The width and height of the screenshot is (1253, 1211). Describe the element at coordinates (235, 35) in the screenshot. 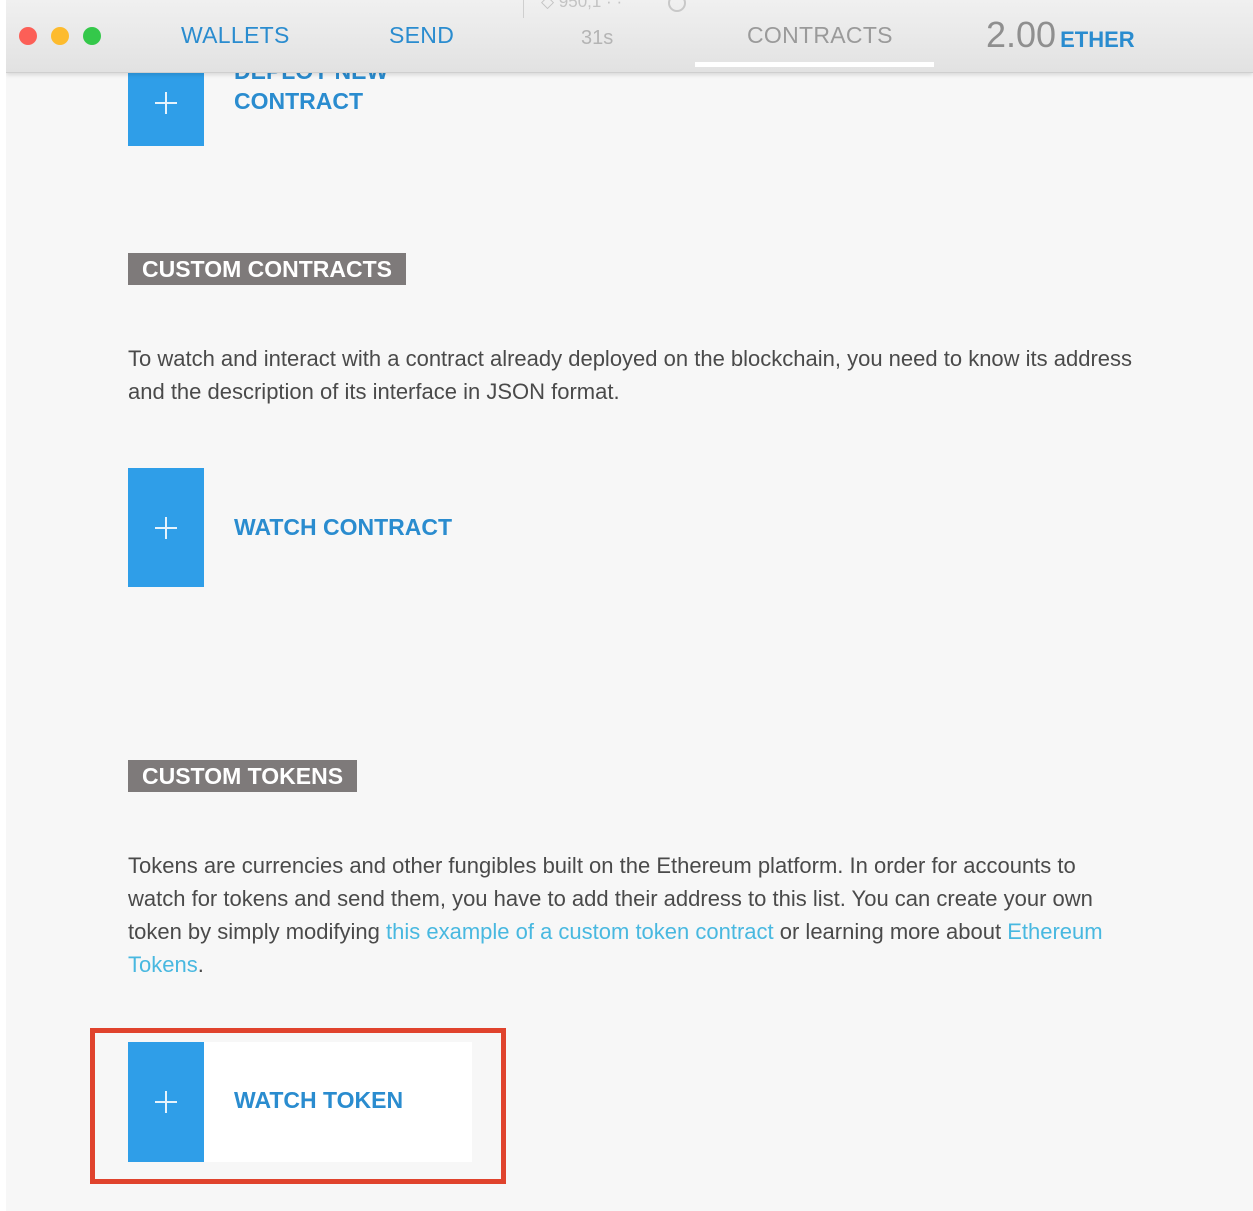

I see `nav-tab-wallets: WALLETS` at that location.